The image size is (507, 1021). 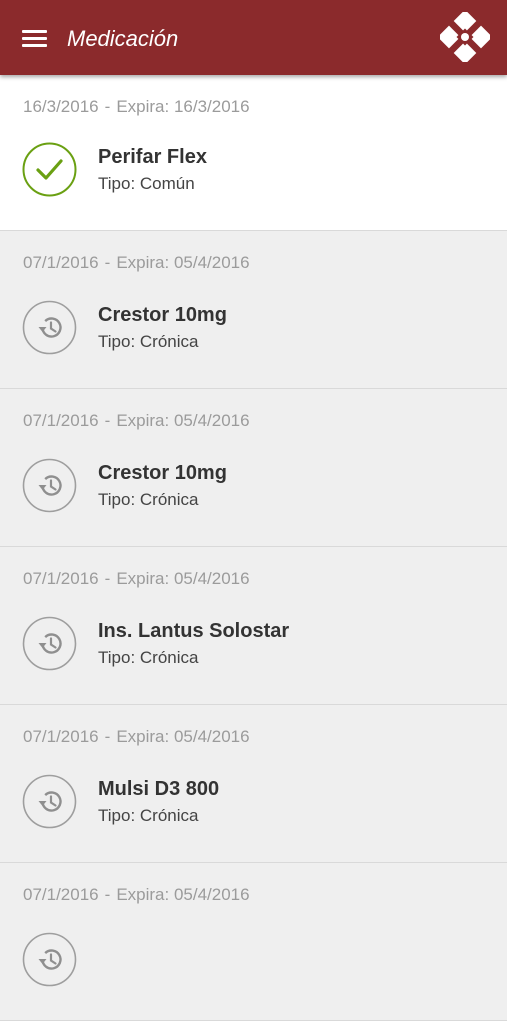 I want to click on start-date: 16/3/2016, so click(x=61, y=106).